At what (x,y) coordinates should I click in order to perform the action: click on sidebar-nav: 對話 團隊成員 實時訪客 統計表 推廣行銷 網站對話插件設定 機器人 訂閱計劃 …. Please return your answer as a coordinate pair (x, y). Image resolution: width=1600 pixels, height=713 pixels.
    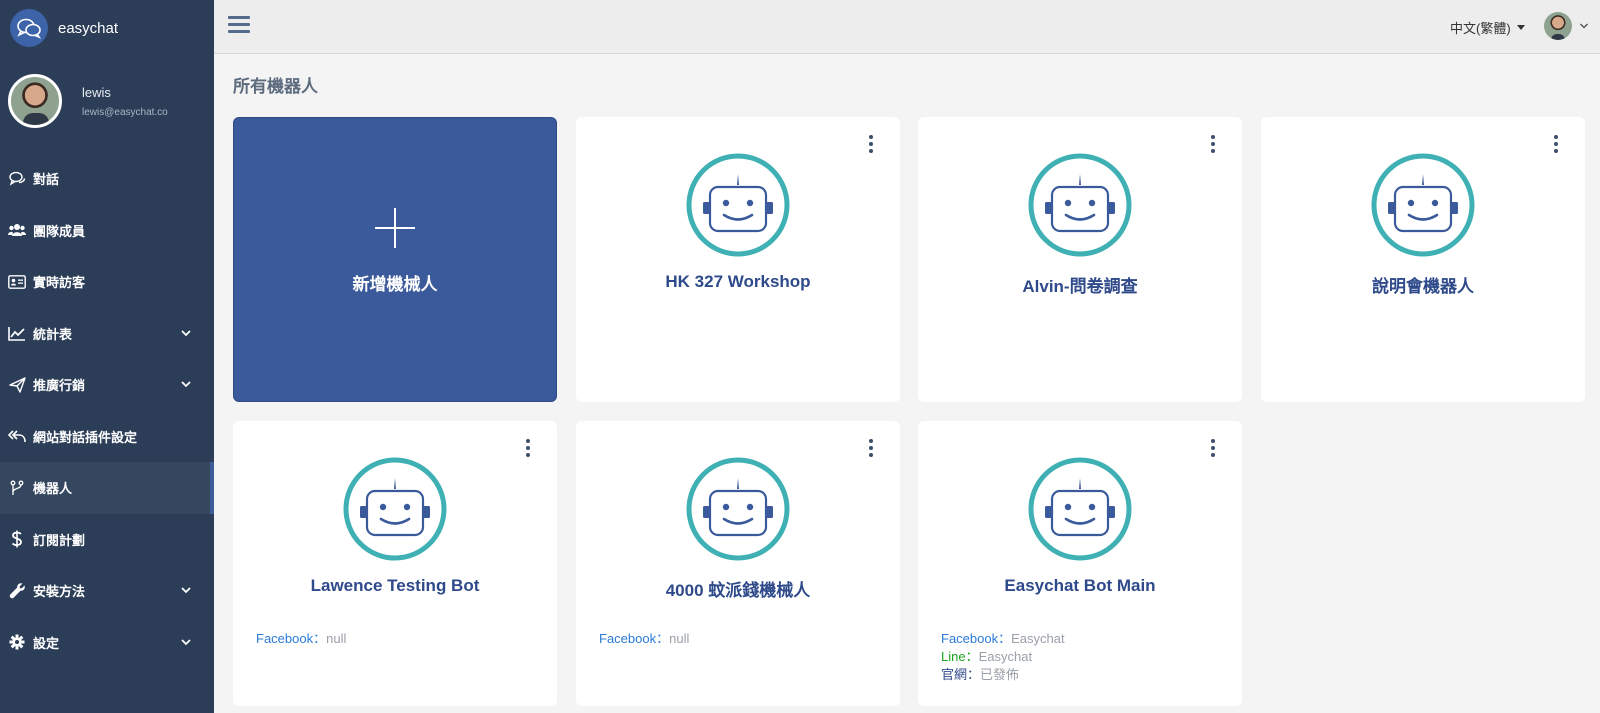
    Looking at the image, I should click on (107, 410).